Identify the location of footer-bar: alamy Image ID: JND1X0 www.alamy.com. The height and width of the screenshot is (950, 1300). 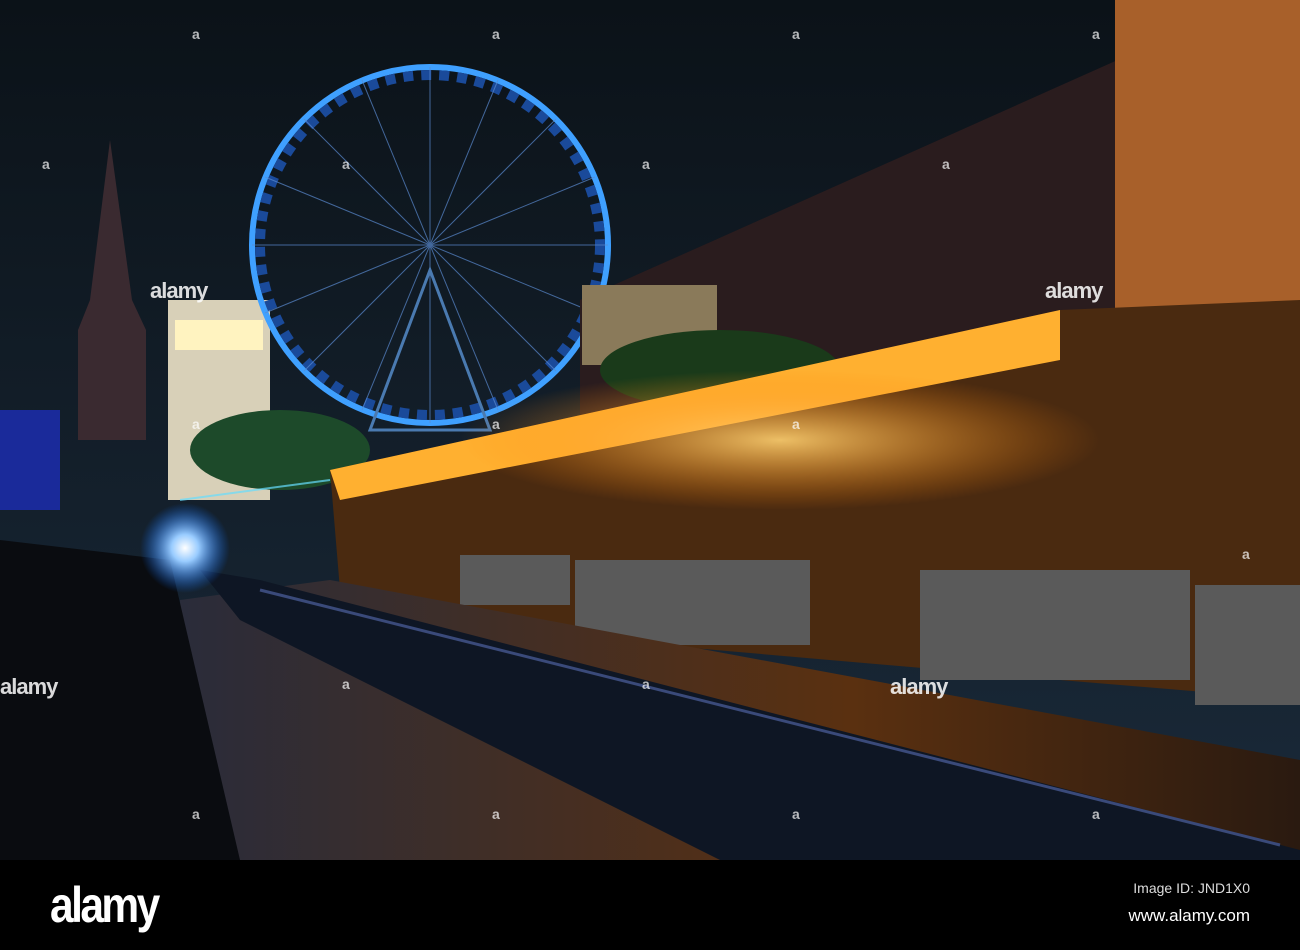
(650, 905).